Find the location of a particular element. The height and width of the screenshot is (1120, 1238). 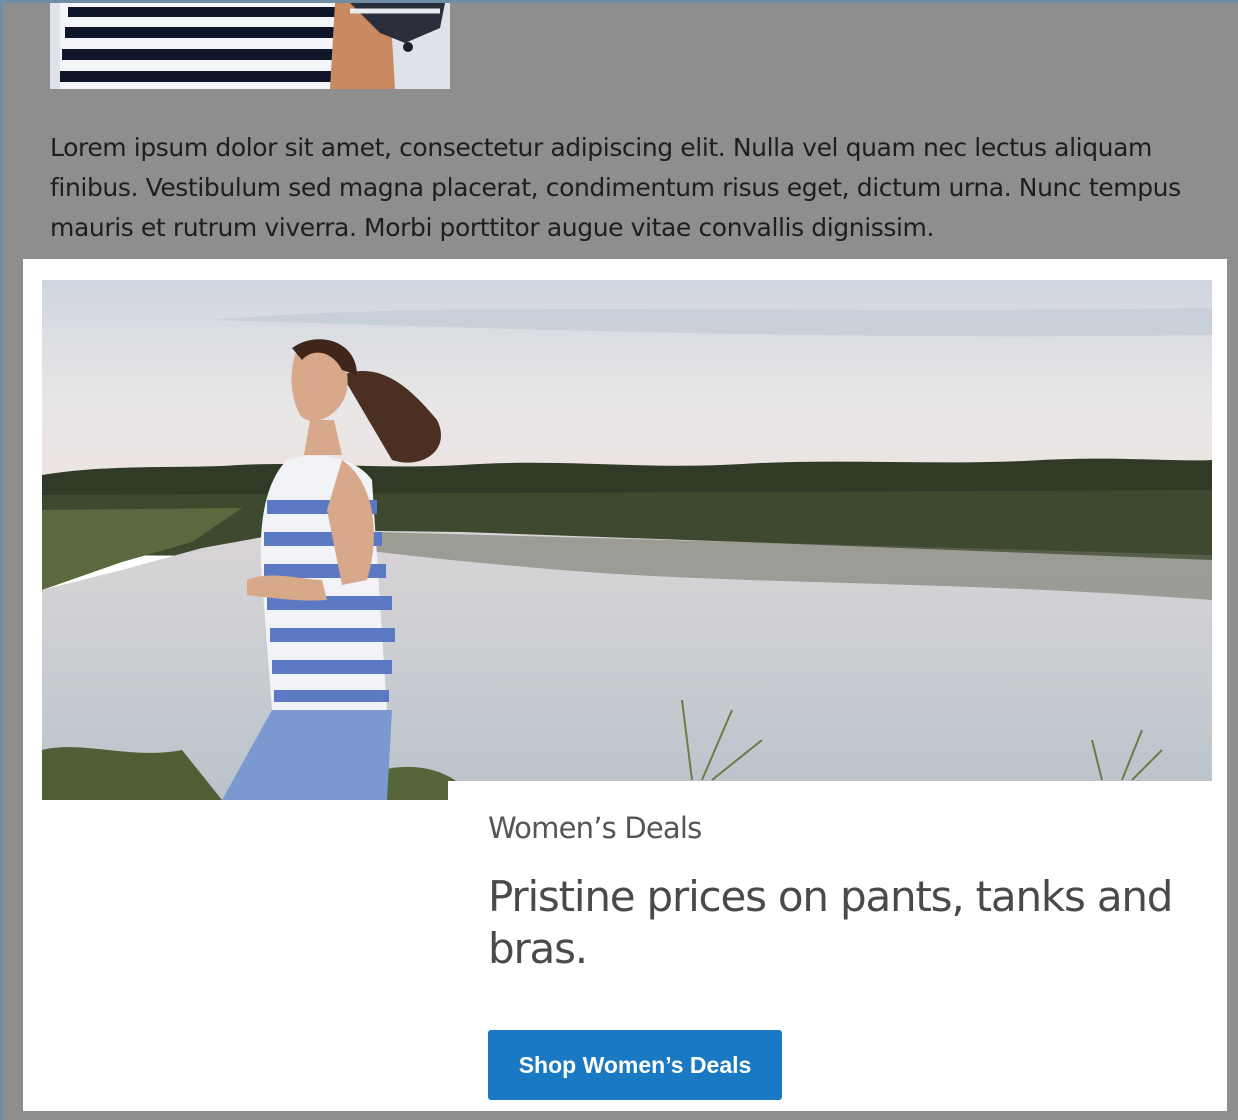

promo-eyebrow: Women’s Deals is located at coordinates (595, 828).